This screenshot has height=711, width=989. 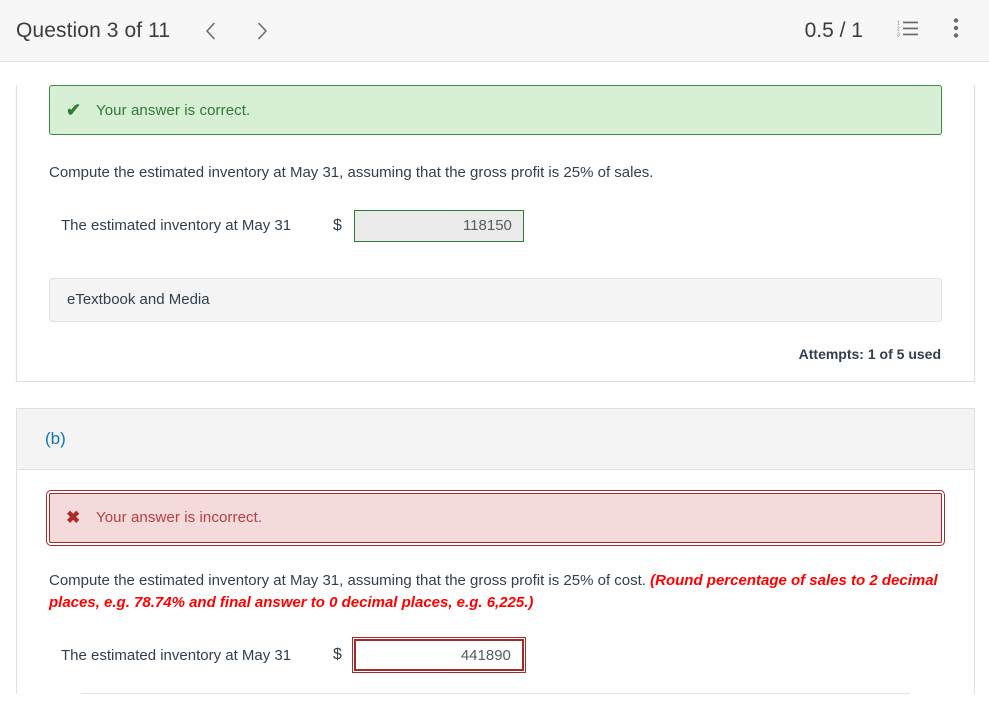 What do you see at coordinates (898, 35) in the screenshot?
I see `svg-text: 3` at bounding box center [898, 35].